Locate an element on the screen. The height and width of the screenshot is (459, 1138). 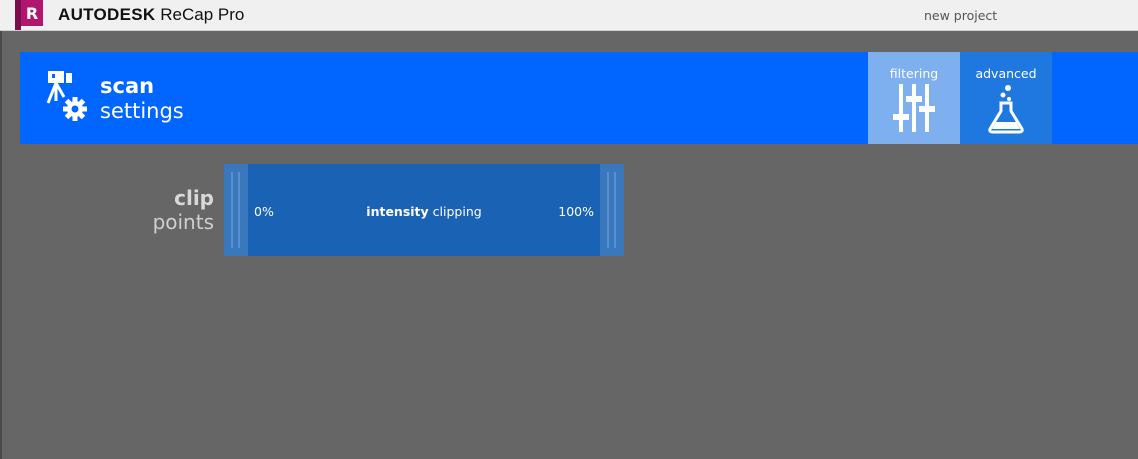
page-title-line1: scan is located at coordinates (127, 86).